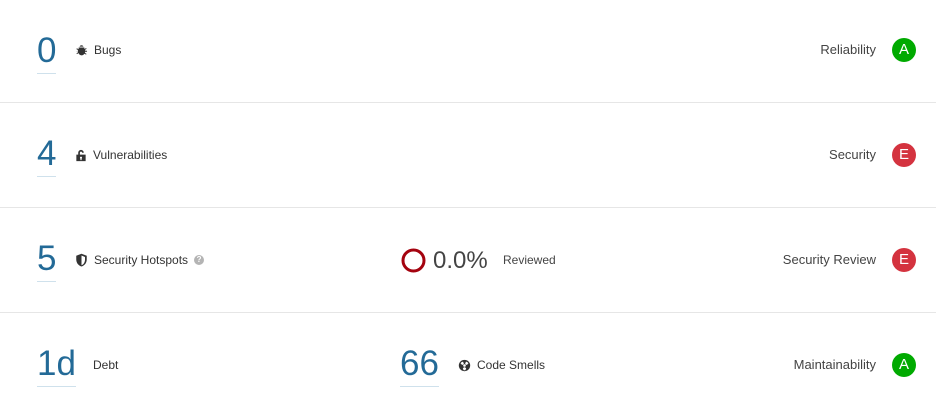 The width and height of the screenshot is (936, 417). What do you see at coordinates (904, 155) in the screenshot?
I see `security-rating-badge: E` at bounding box center [904, 155].